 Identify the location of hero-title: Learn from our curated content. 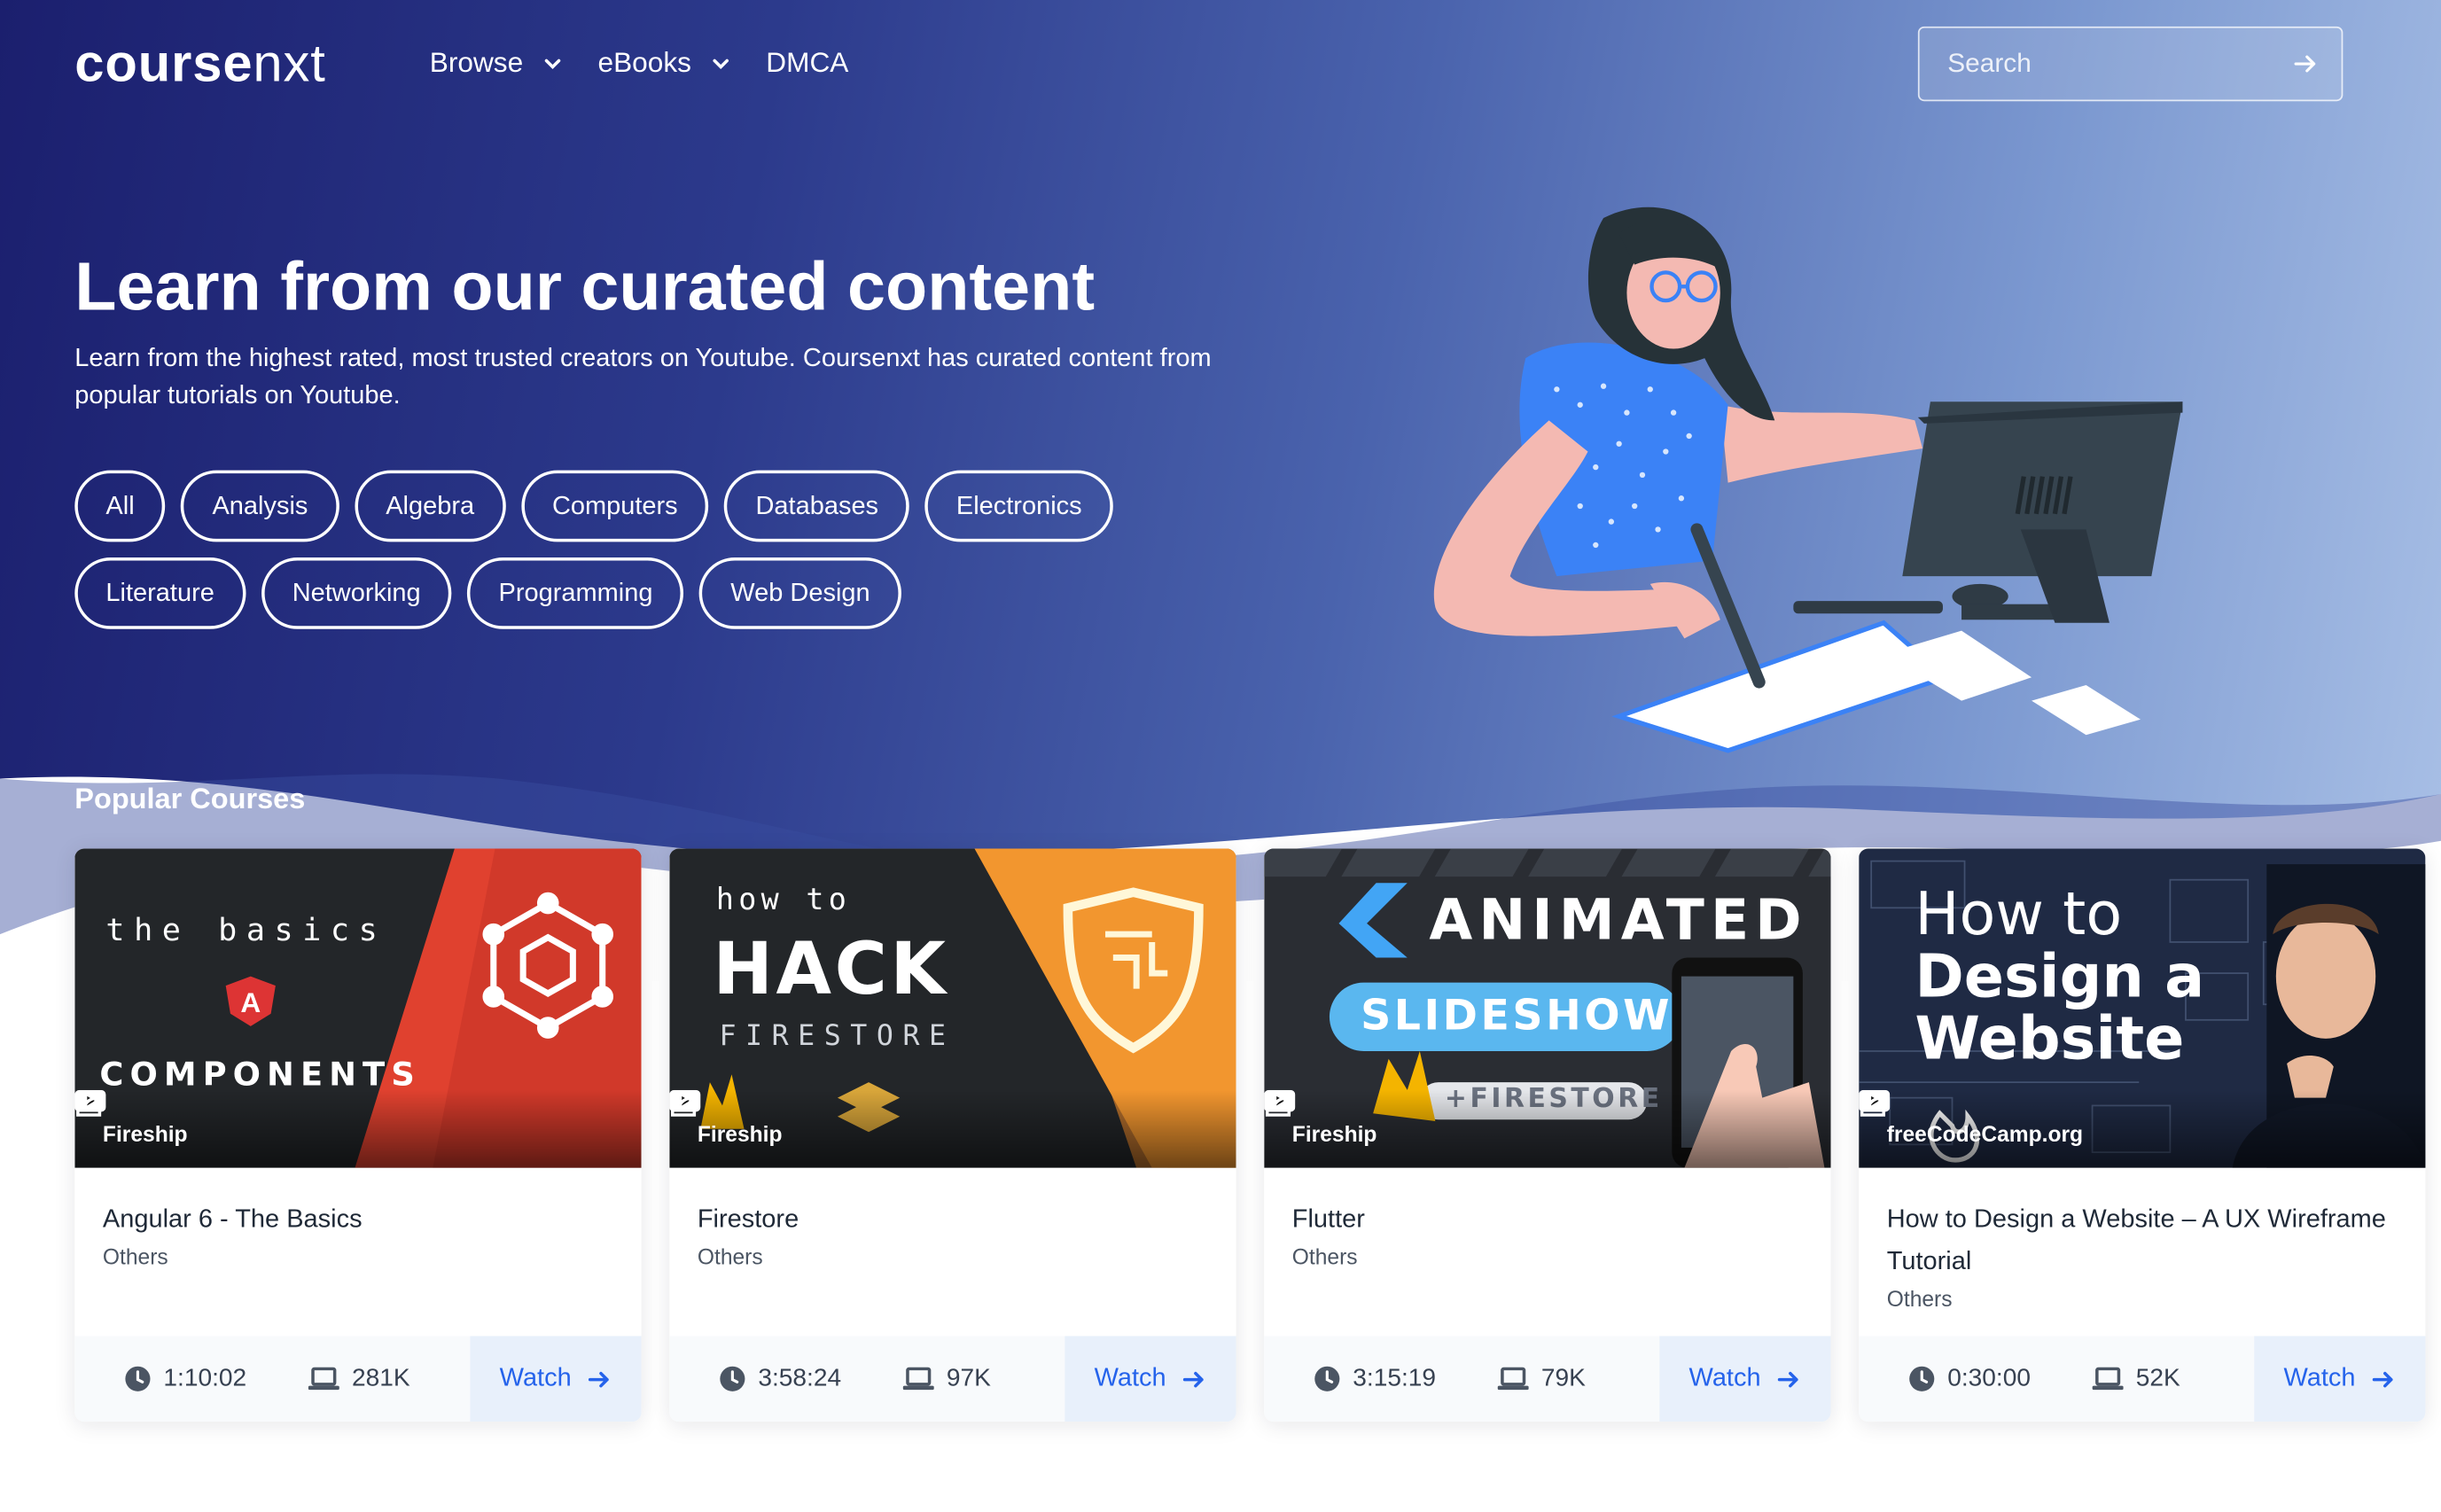
(585, 288).